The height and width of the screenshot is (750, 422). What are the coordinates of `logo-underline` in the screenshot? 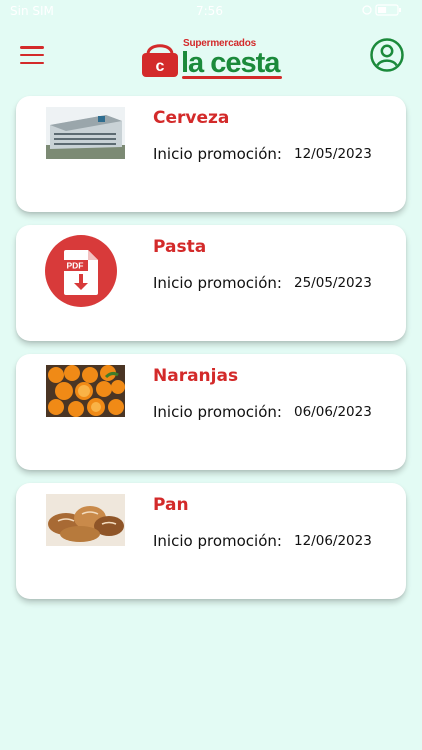 It's located at (232, 77).